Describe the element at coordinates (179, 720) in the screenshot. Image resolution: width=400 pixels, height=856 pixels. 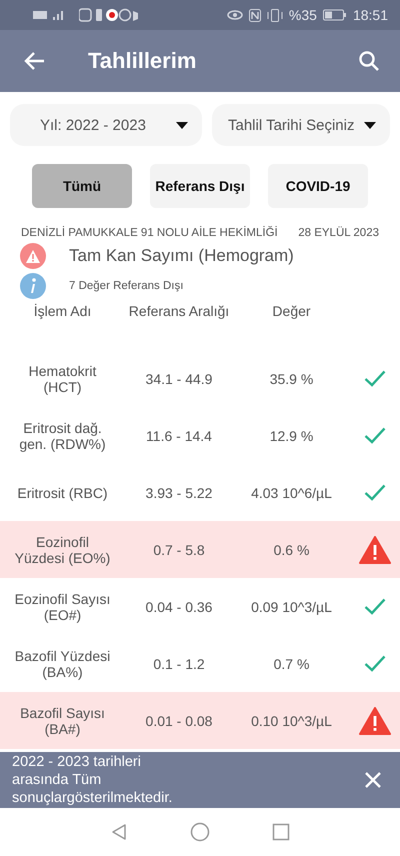
I see `reference-range: 0.01 - 0.08` at that location.